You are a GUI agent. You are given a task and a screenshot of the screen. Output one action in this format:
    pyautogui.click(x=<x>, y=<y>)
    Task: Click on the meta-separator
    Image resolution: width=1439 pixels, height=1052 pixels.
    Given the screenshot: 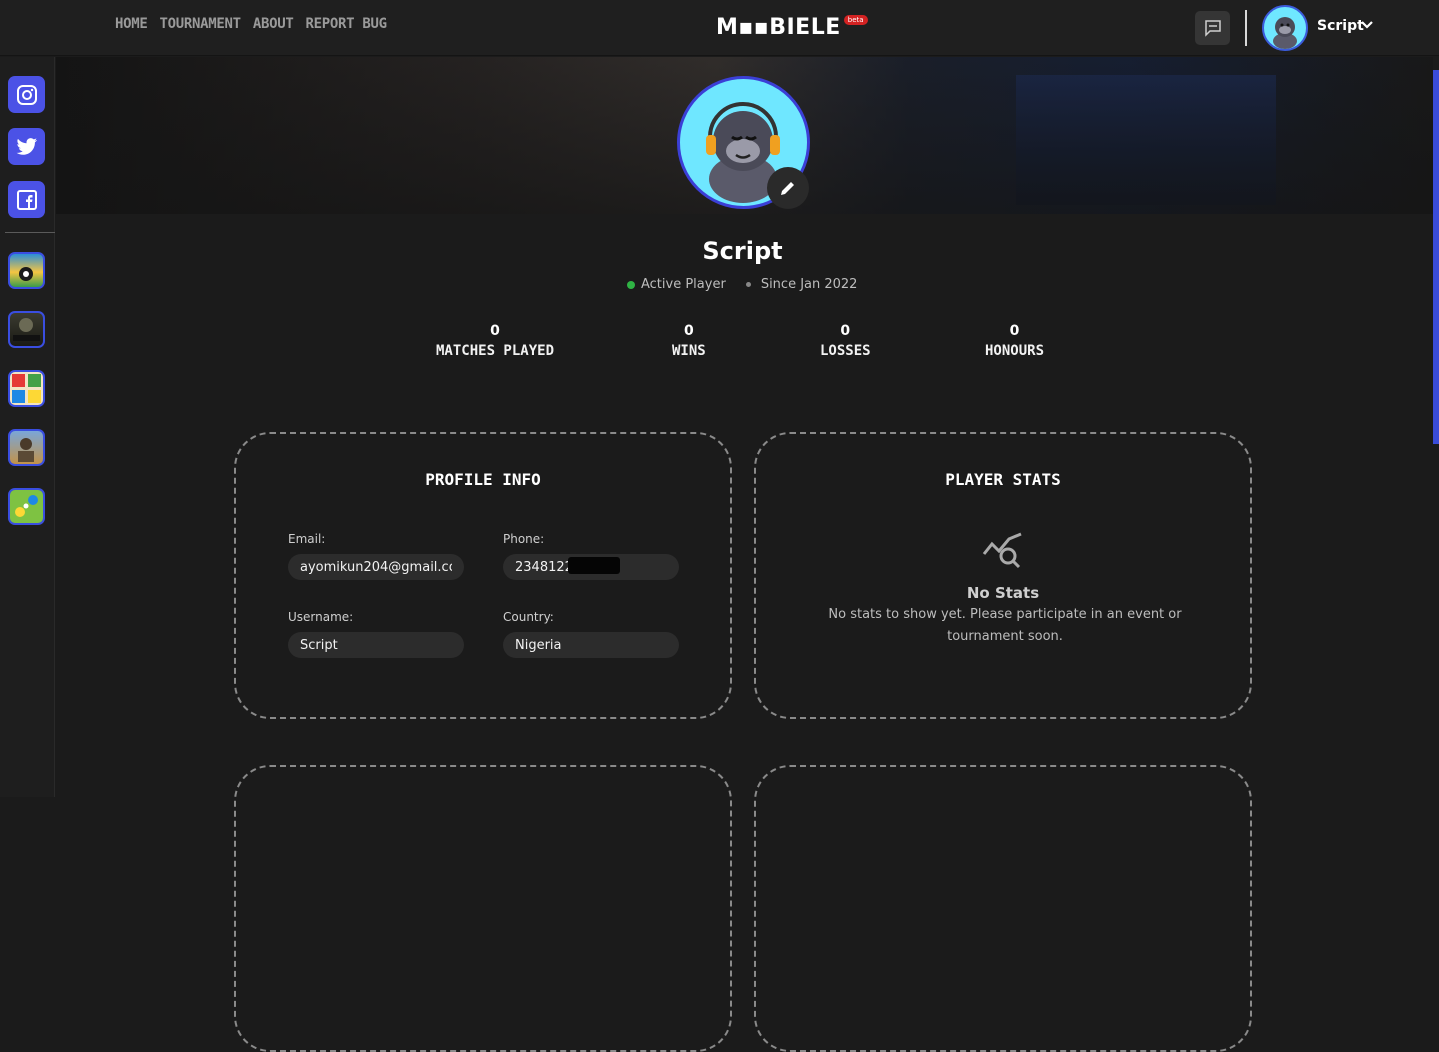 What is the action you would take?
    pyautogui.click(x=748, y=284)
    